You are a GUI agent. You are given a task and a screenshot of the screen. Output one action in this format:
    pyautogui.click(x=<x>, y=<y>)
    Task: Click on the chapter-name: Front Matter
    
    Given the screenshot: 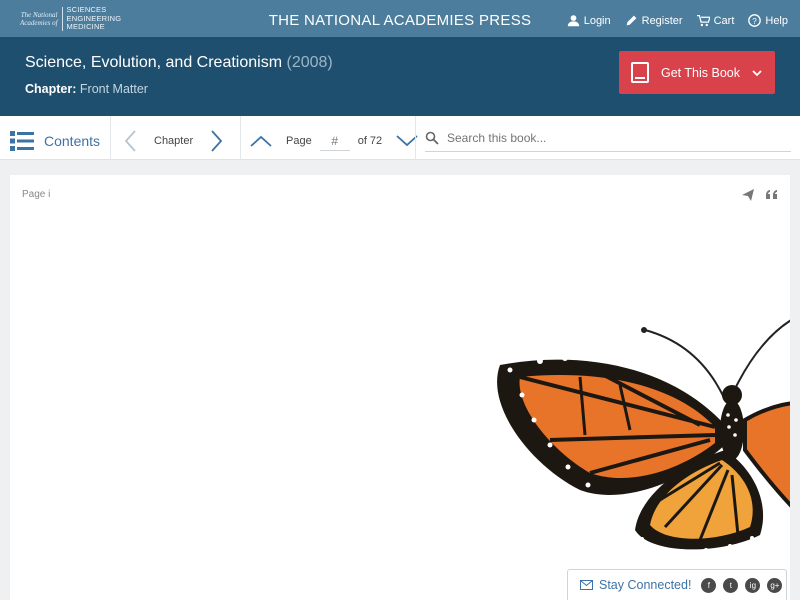 What is the action you would take?
    pyautogui.click(x=113, y=89)
    